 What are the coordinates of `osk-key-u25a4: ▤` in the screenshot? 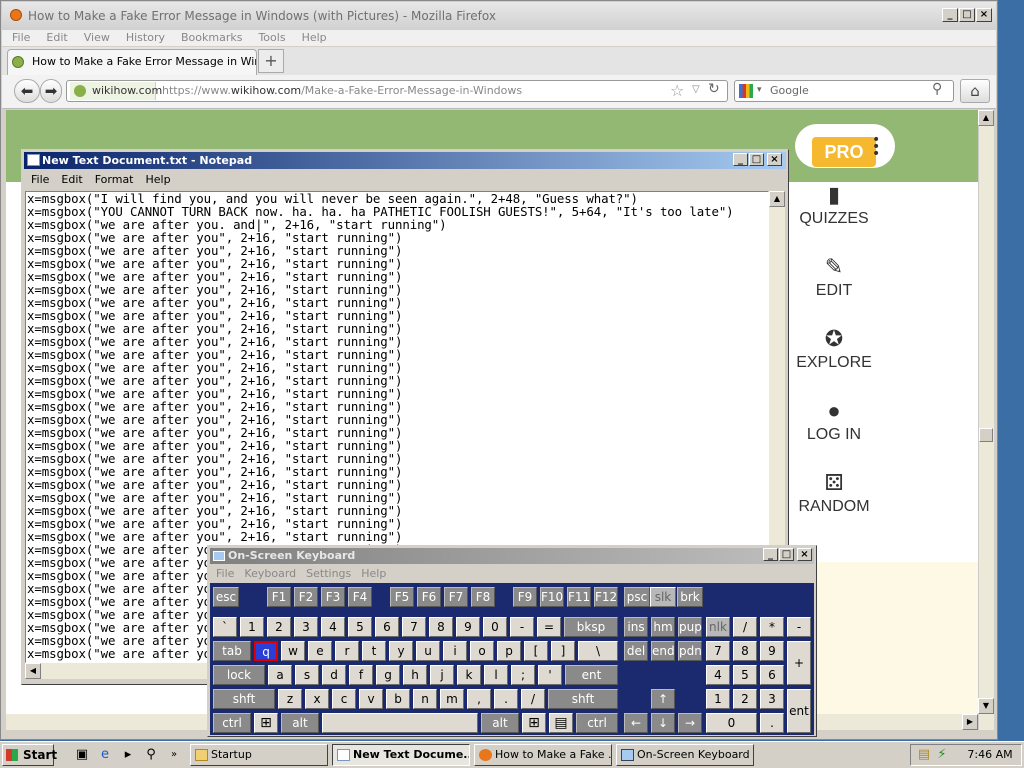 It's located at (561, 723).